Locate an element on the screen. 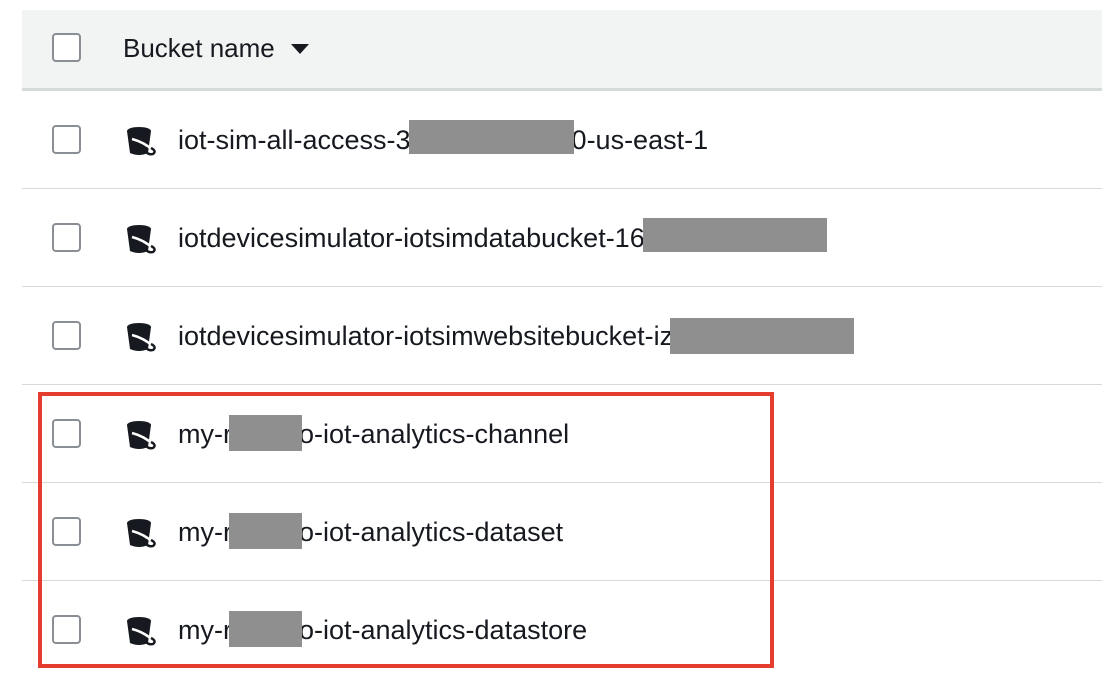  table-row: iot-sim-all-access-3 0-us-east-1 is located at coordinates (562, 140).